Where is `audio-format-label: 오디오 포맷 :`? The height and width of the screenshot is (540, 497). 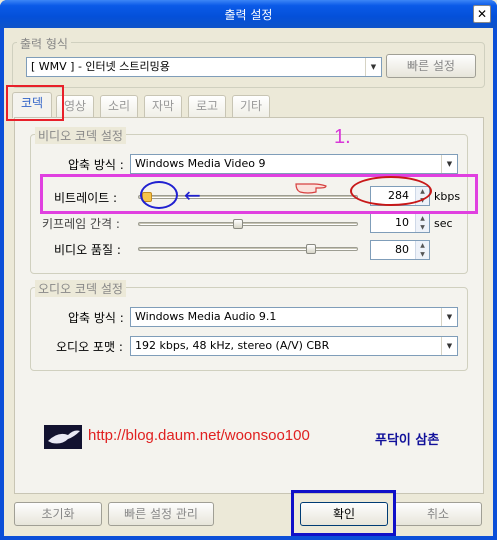 audio-format-label: 오디오 포맷 : is located at coordinates (89, 347).